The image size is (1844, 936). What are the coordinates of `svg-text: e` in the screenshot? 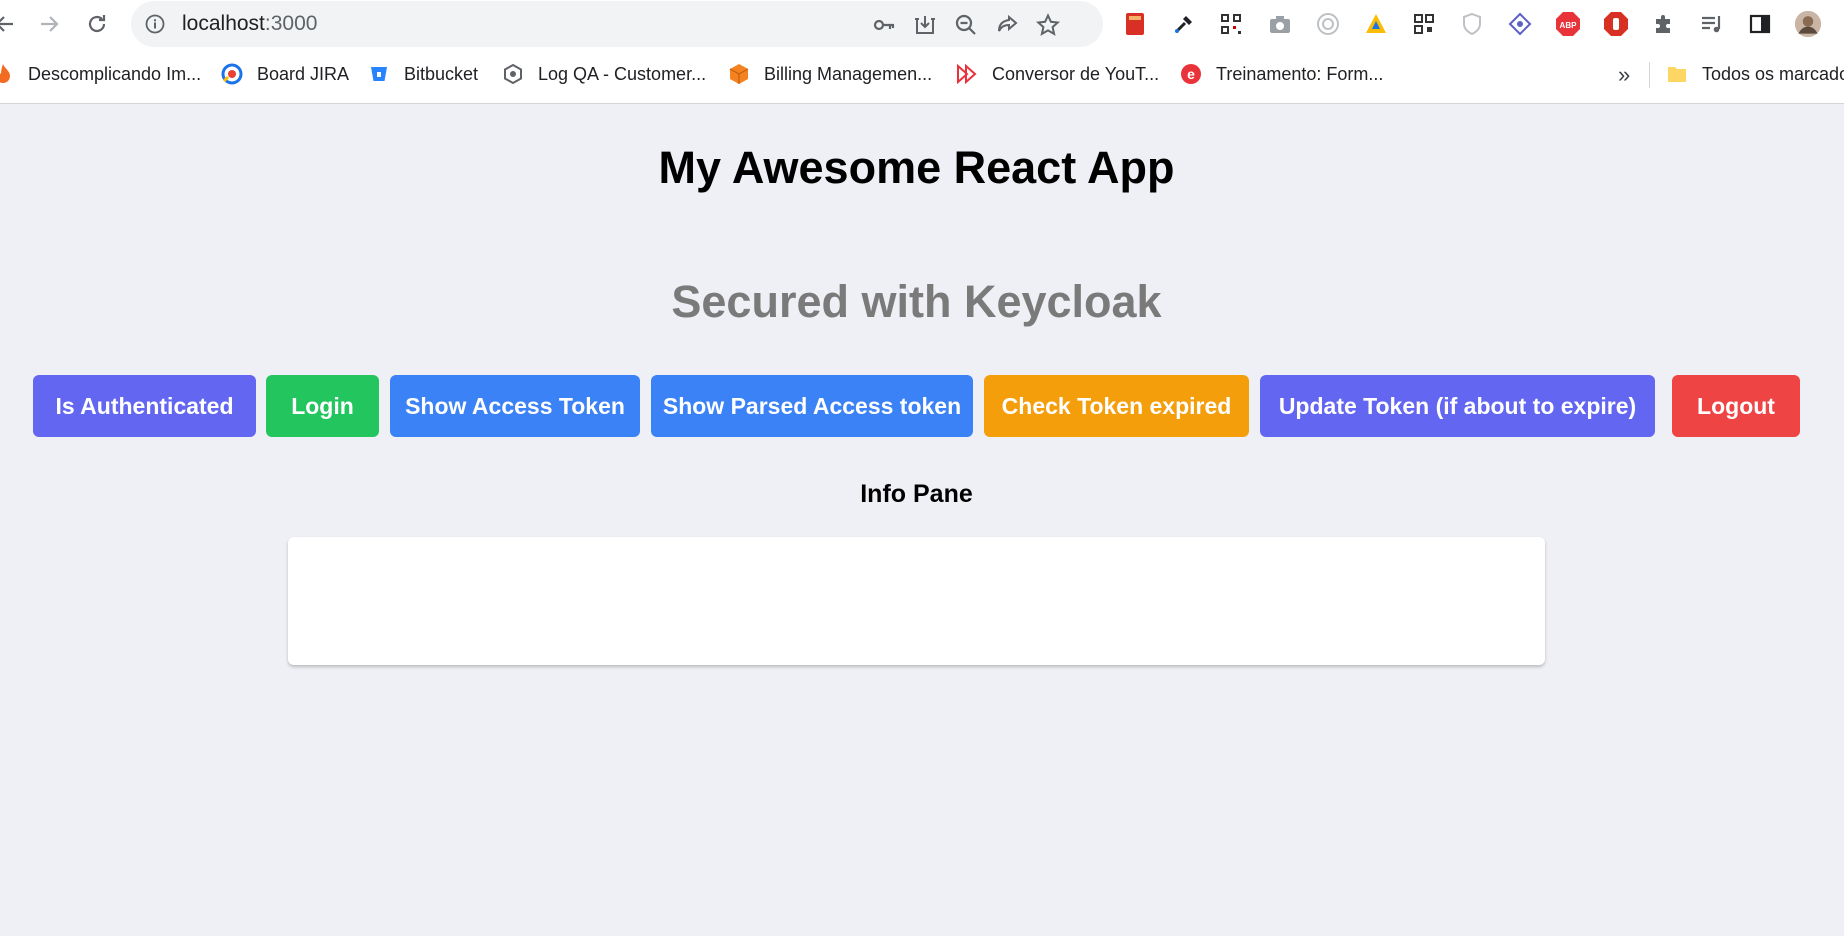 It's located at (1191, 74).